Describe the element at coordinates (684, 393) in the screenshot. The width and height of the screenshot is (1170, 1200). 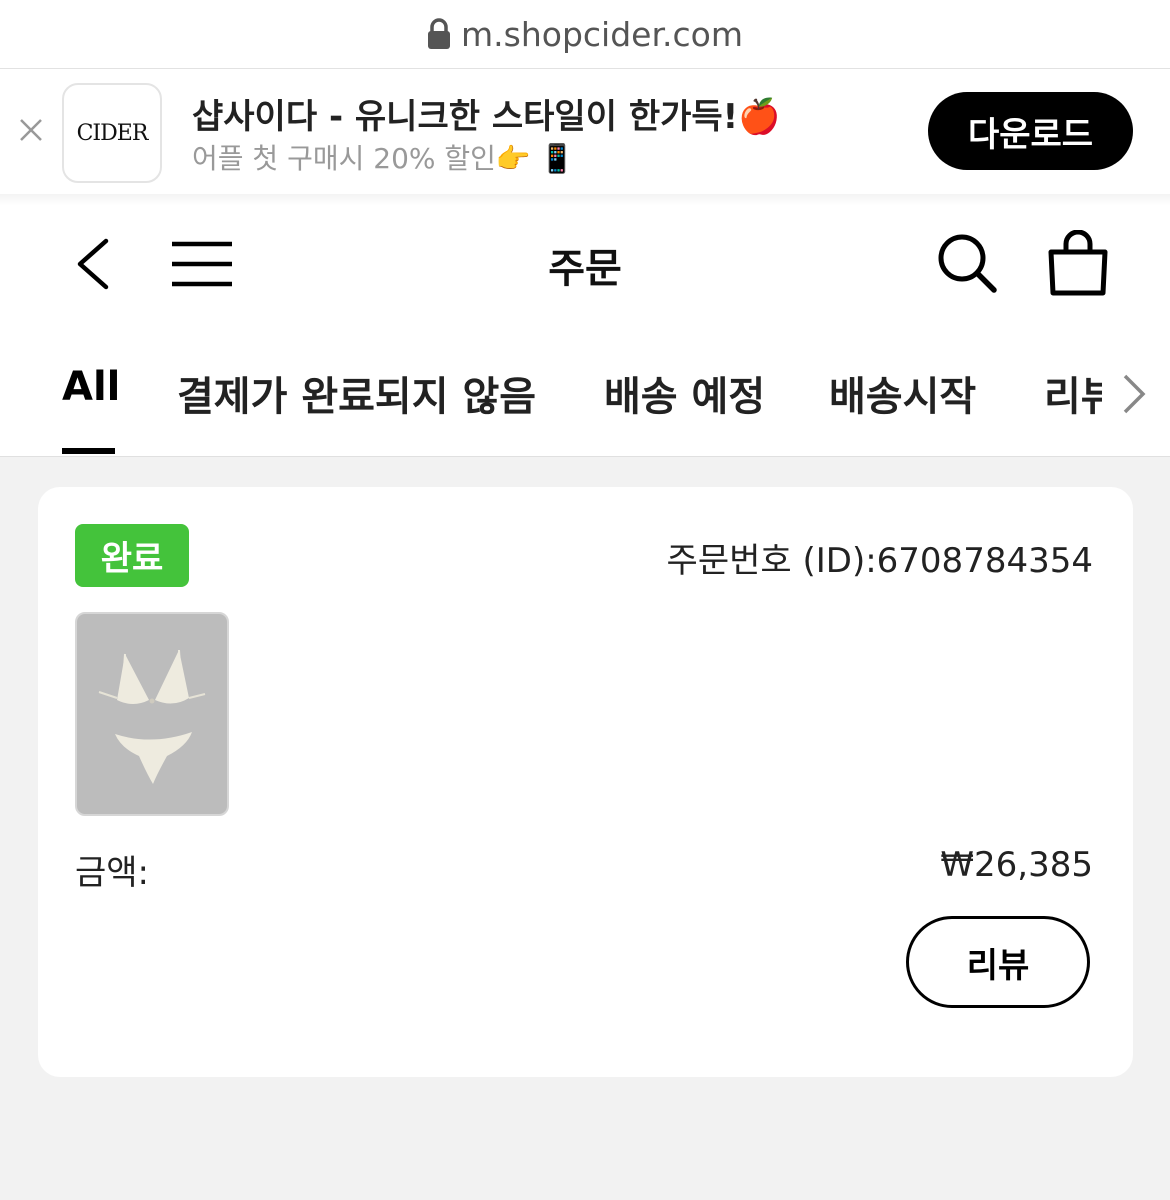
I see `tab-shipping-scheduled: 배송 예정` at that location.